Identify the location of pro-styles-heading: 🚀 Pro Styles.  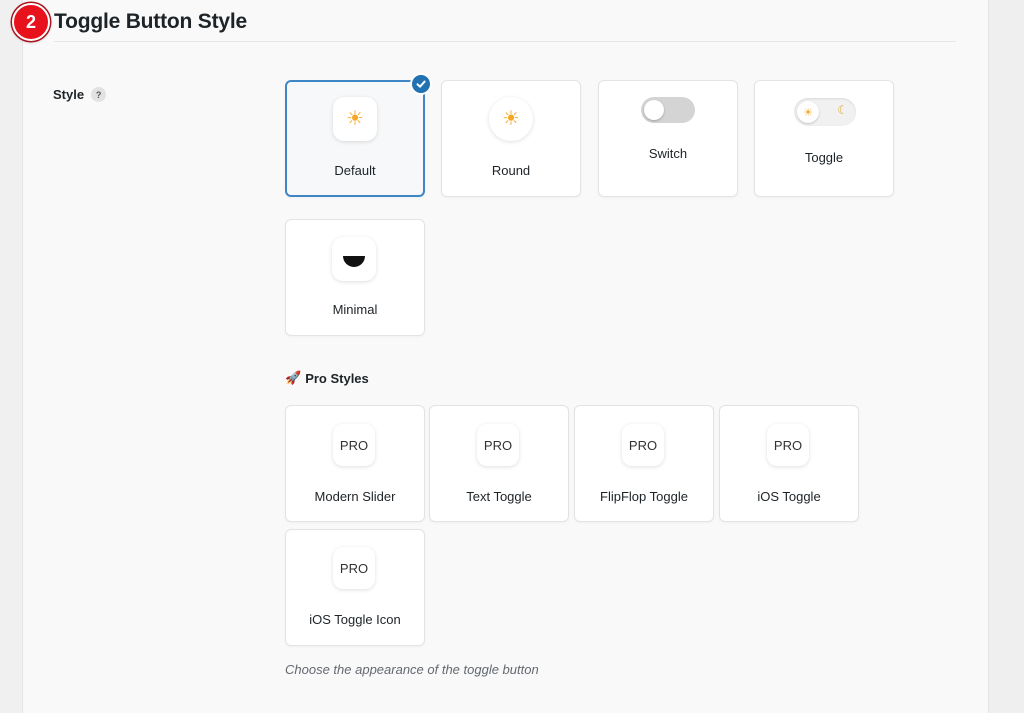
(327, 378).